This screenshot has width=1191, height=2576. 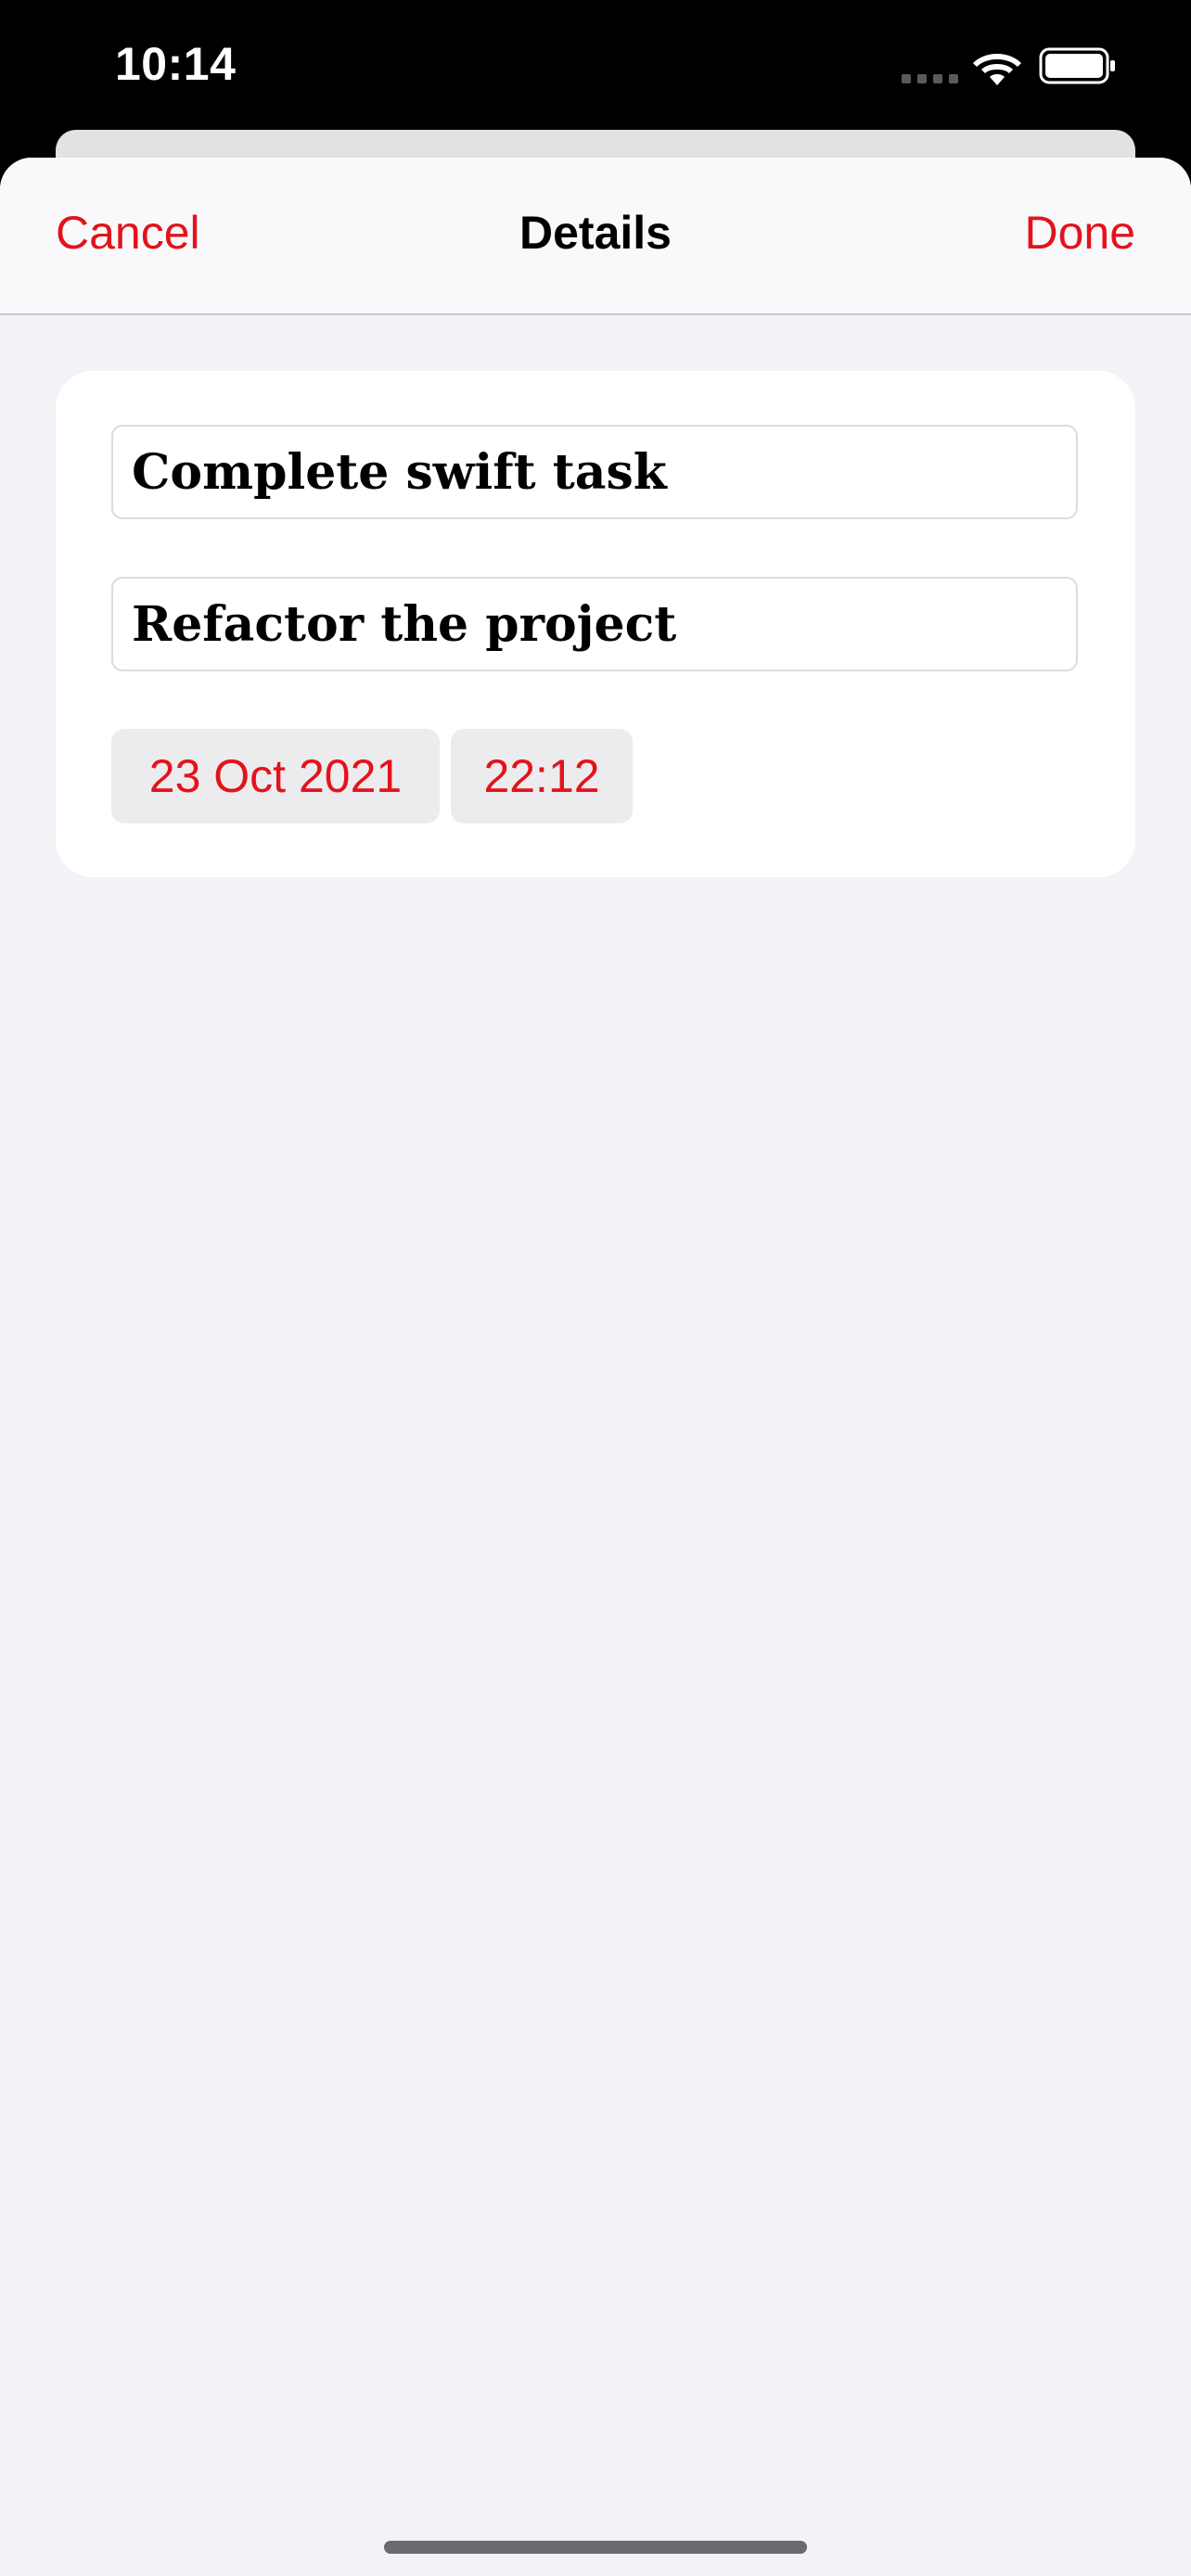 What do you see at coordinates (595, 2547) in the screenshot?
I see `home-indicator` at bounding box center [595, 2547].